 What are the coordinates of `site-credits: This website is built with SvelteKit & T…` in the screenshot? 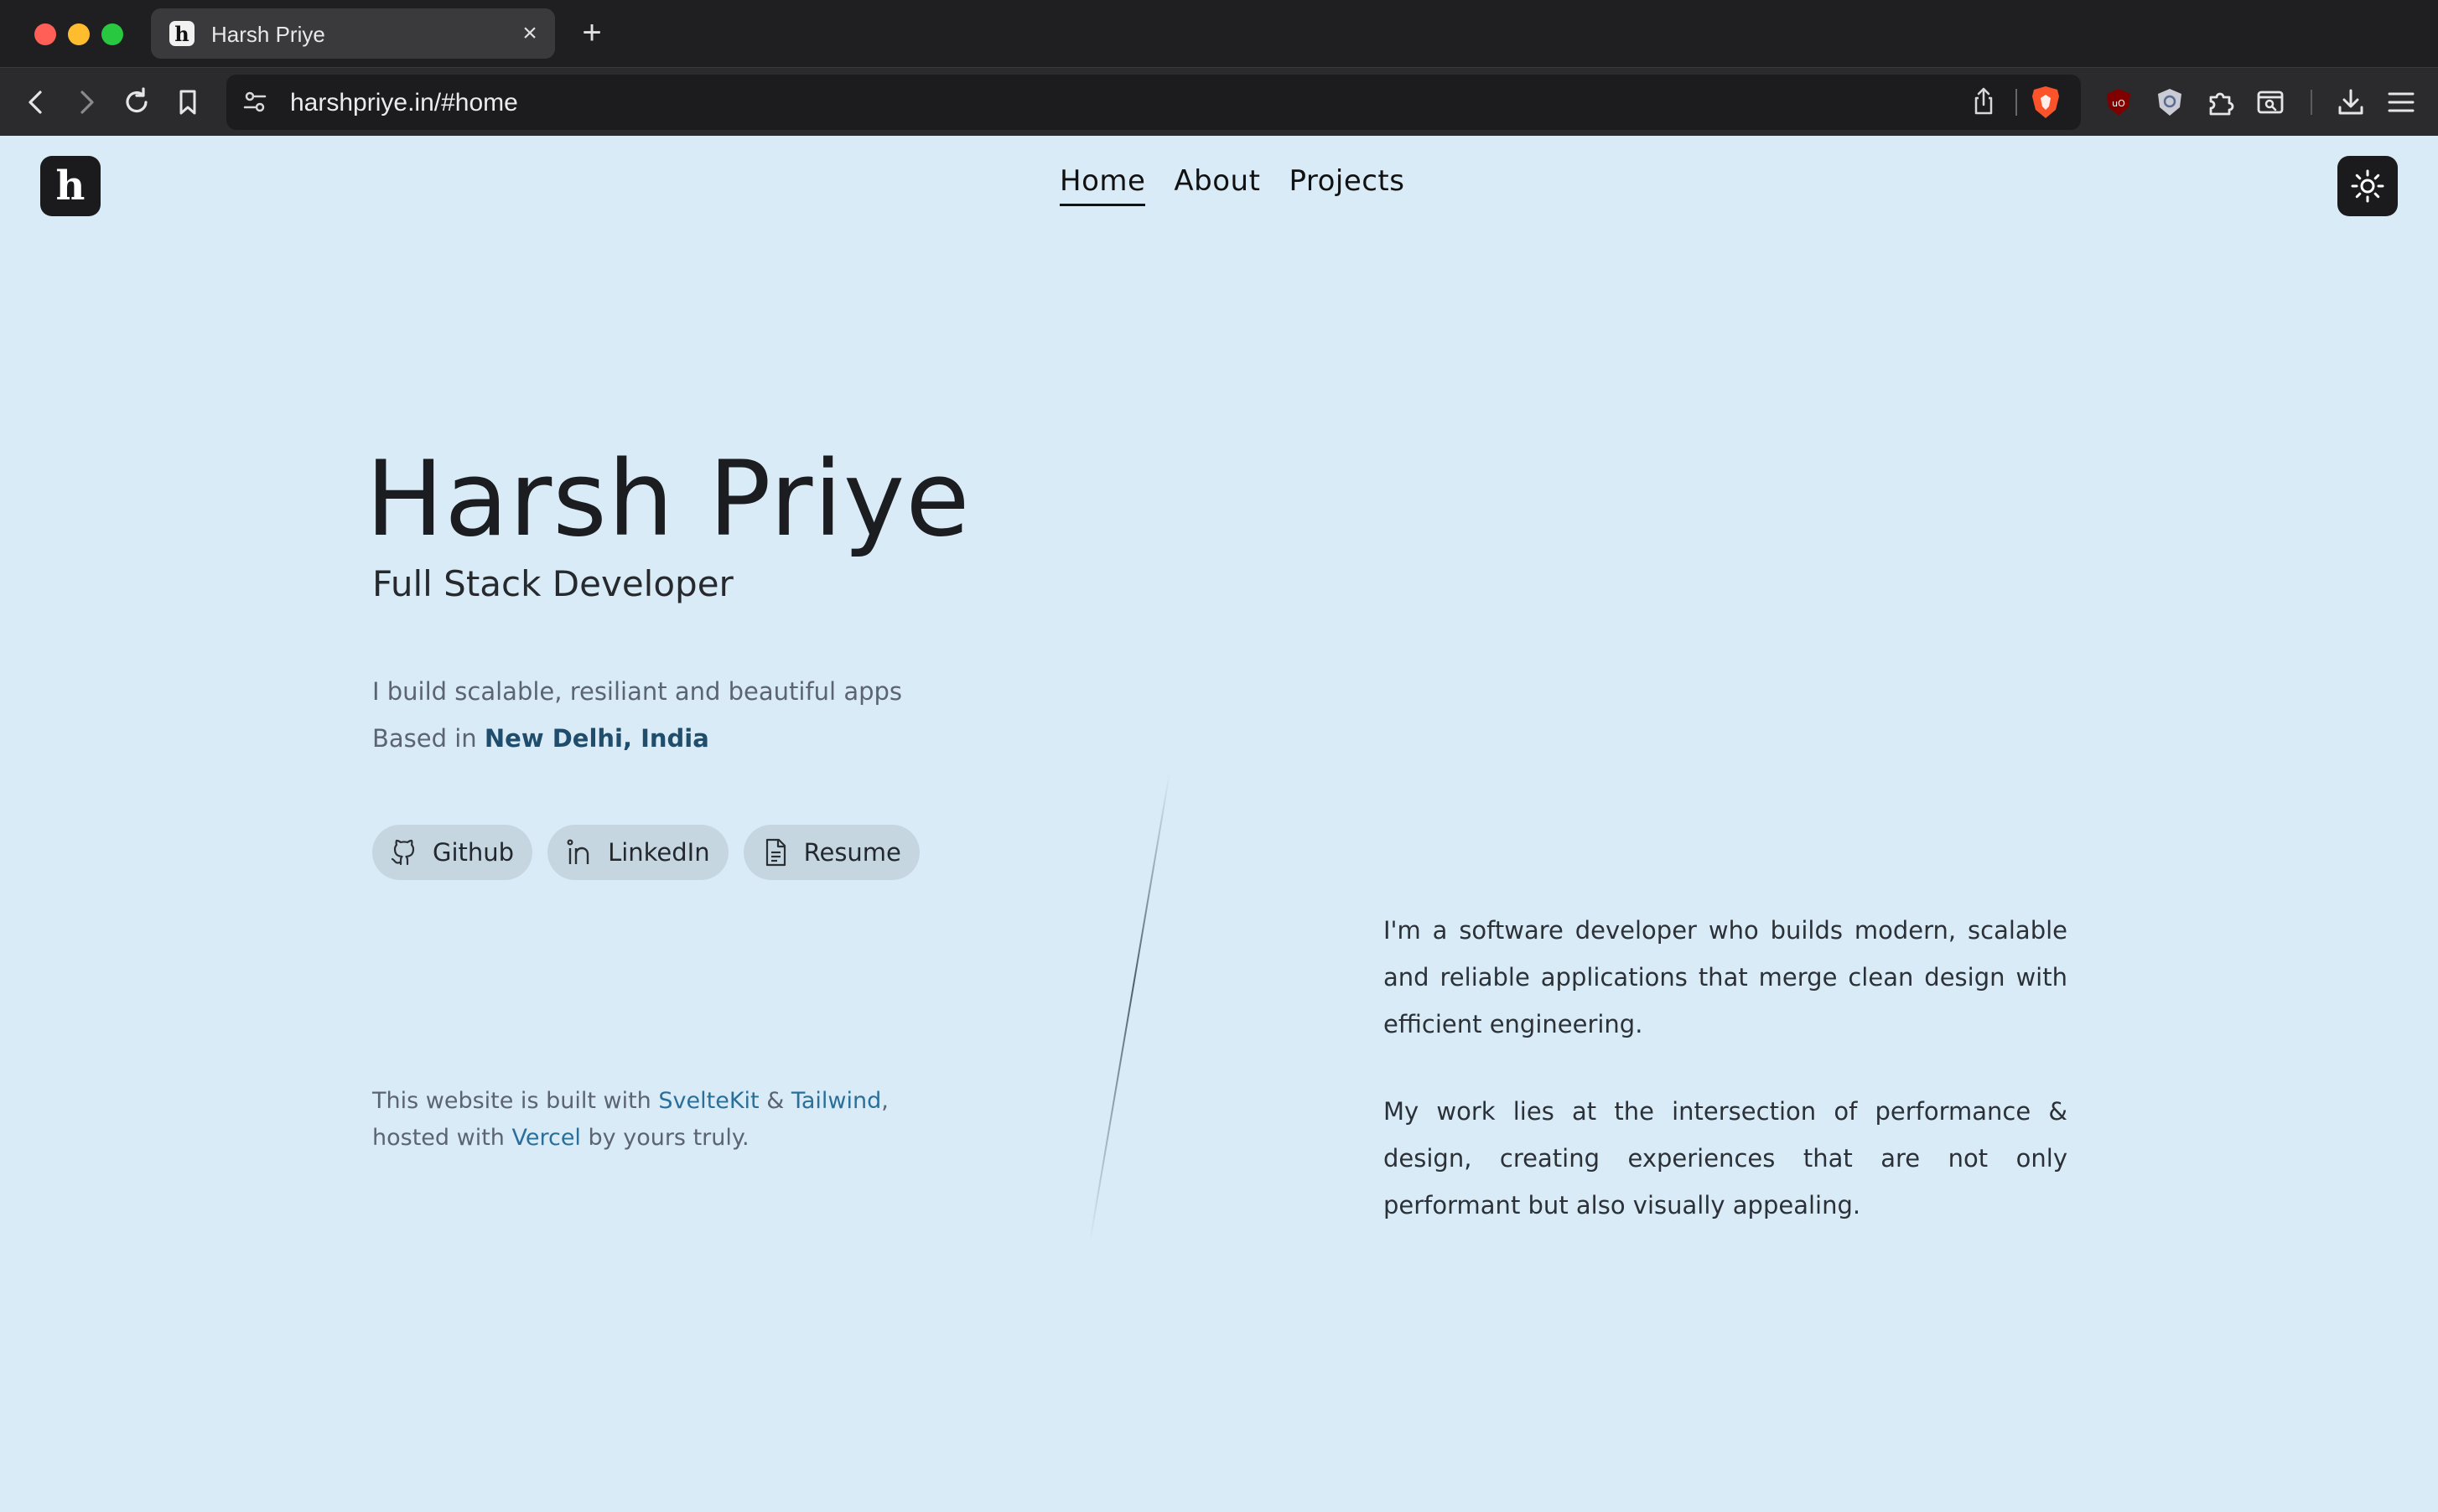 It's located at (665, 1120).